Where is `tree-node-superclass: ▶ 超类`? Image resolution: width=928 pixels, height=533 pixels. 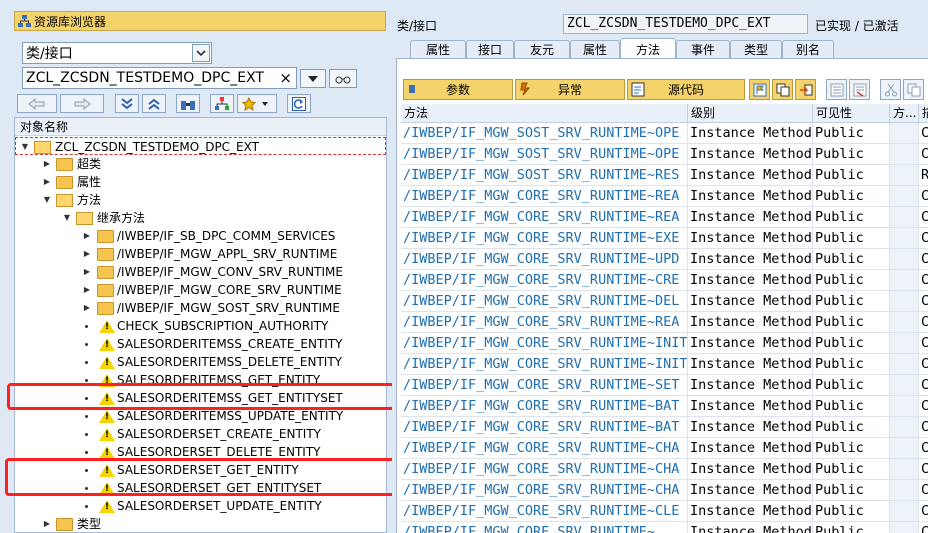 tree-node-superclass: ▶ 超类 is located at coordinates (200, 164).